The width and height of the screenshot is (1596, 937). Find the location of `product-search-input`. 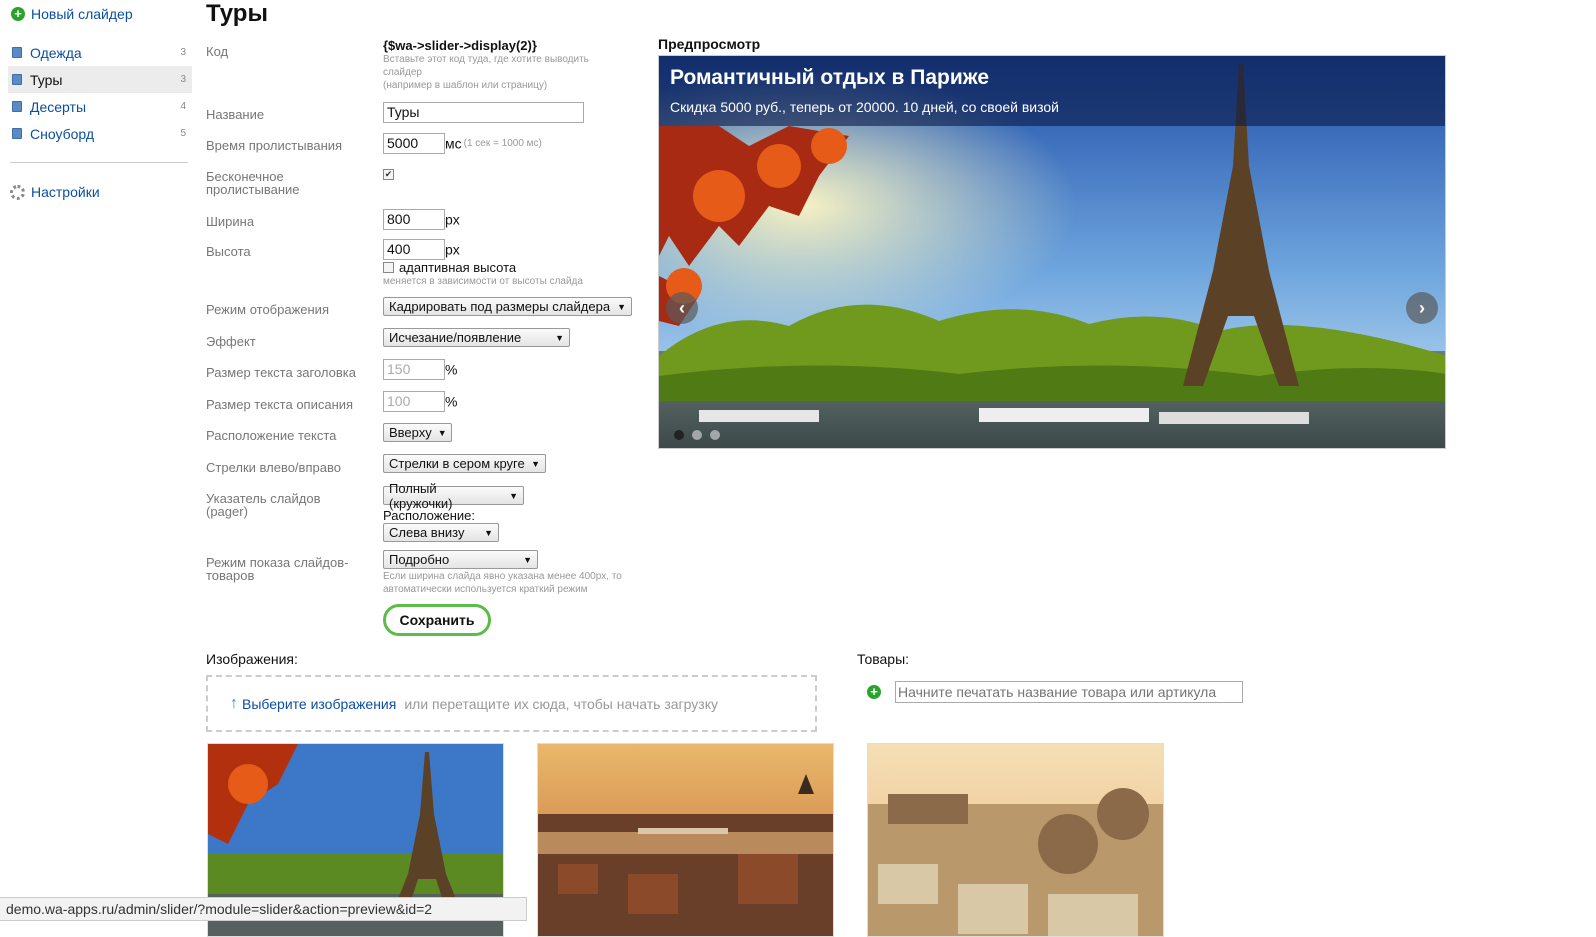

product-search-input is located at coordinates (1069, 692).